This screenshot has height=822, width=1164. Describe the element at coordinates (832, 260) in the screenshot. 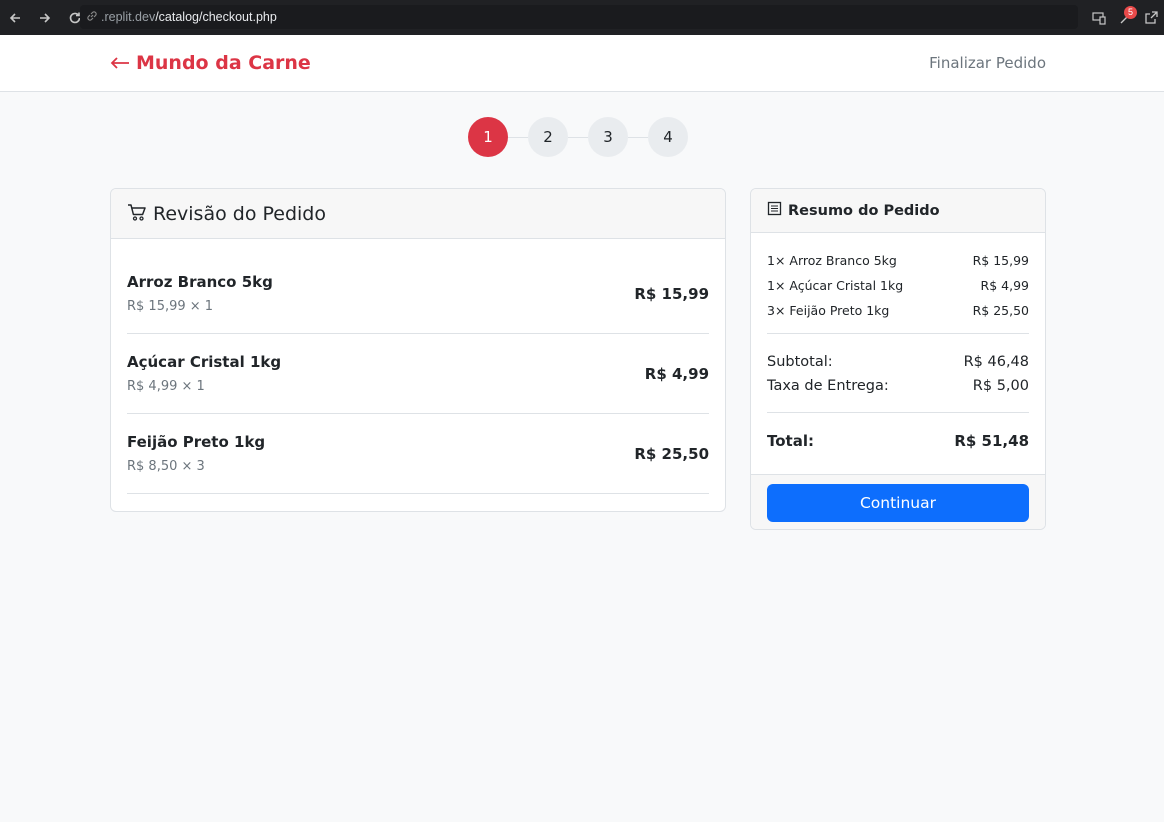

I see `summary-line-label: 1× Arroz Branco 5kg` at that location.